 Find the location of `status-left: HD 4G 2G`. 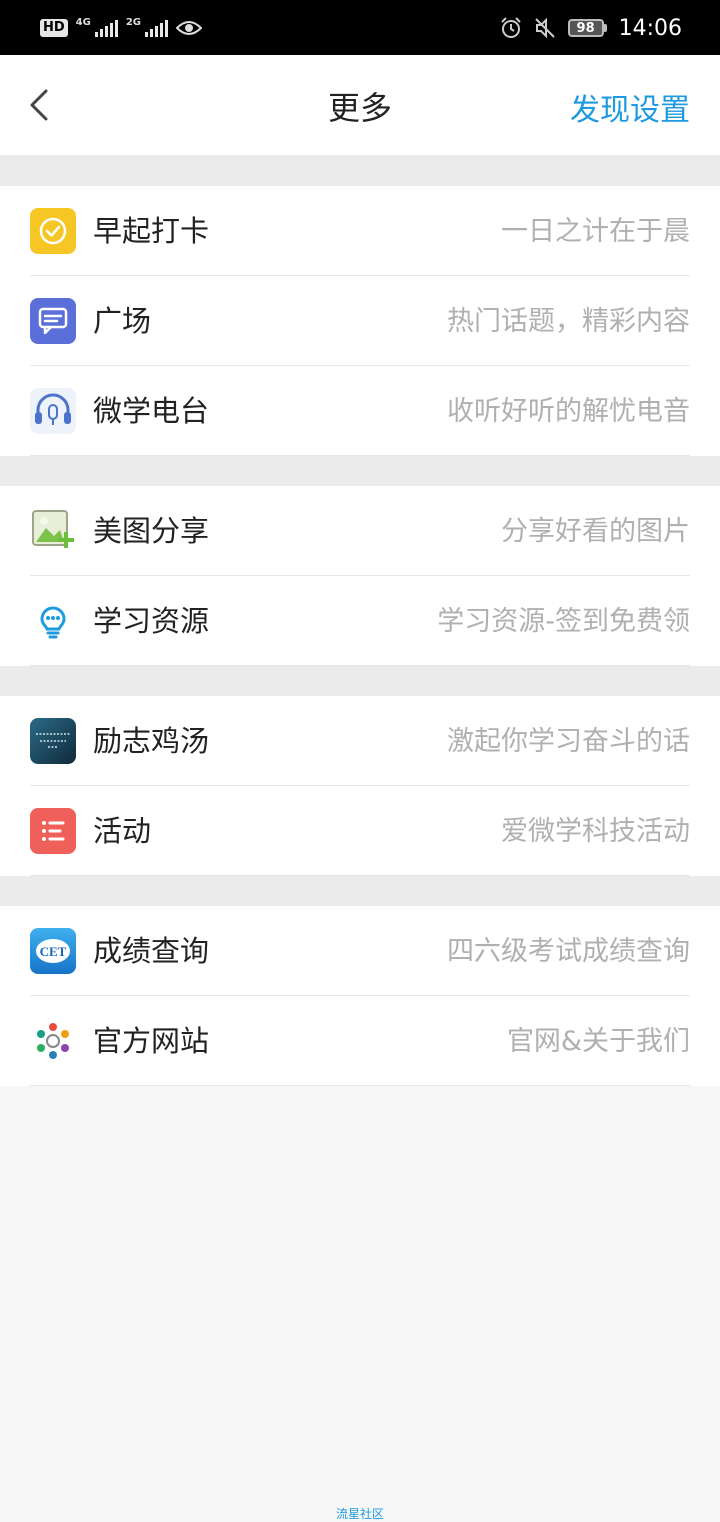

status-left: HD 4G 2G is located at coordinates (121, 28).